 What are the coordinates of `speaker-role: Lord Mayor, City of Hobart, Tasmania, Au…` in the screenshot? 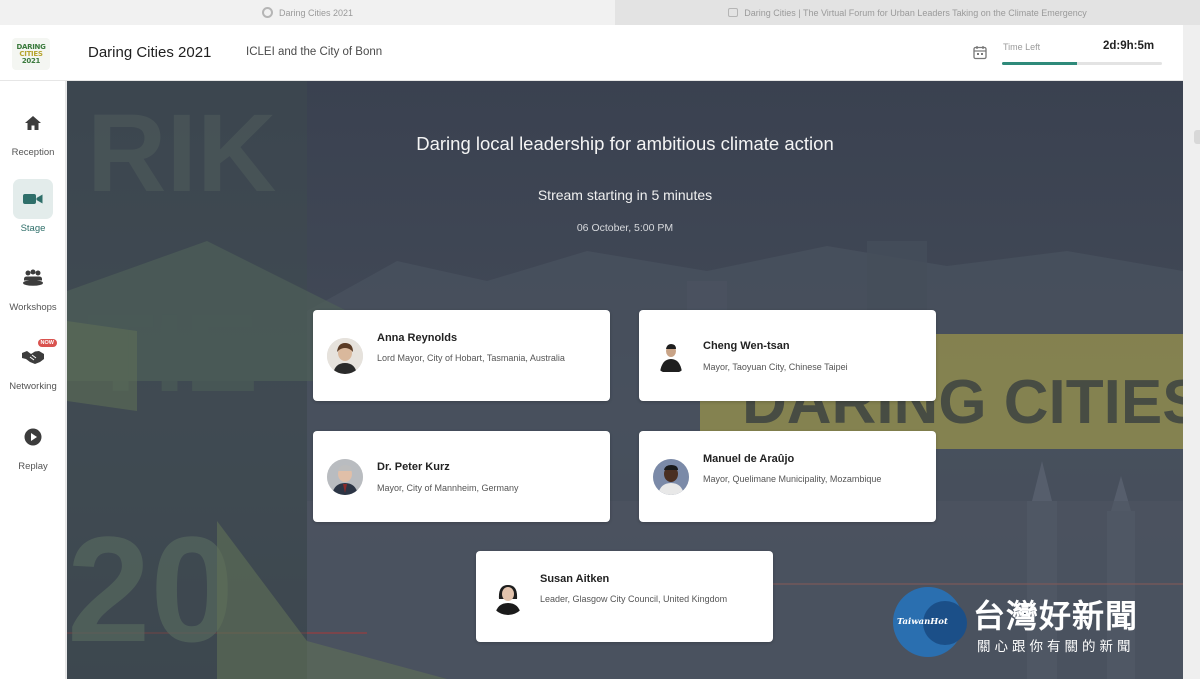 It's located at (471, 358).